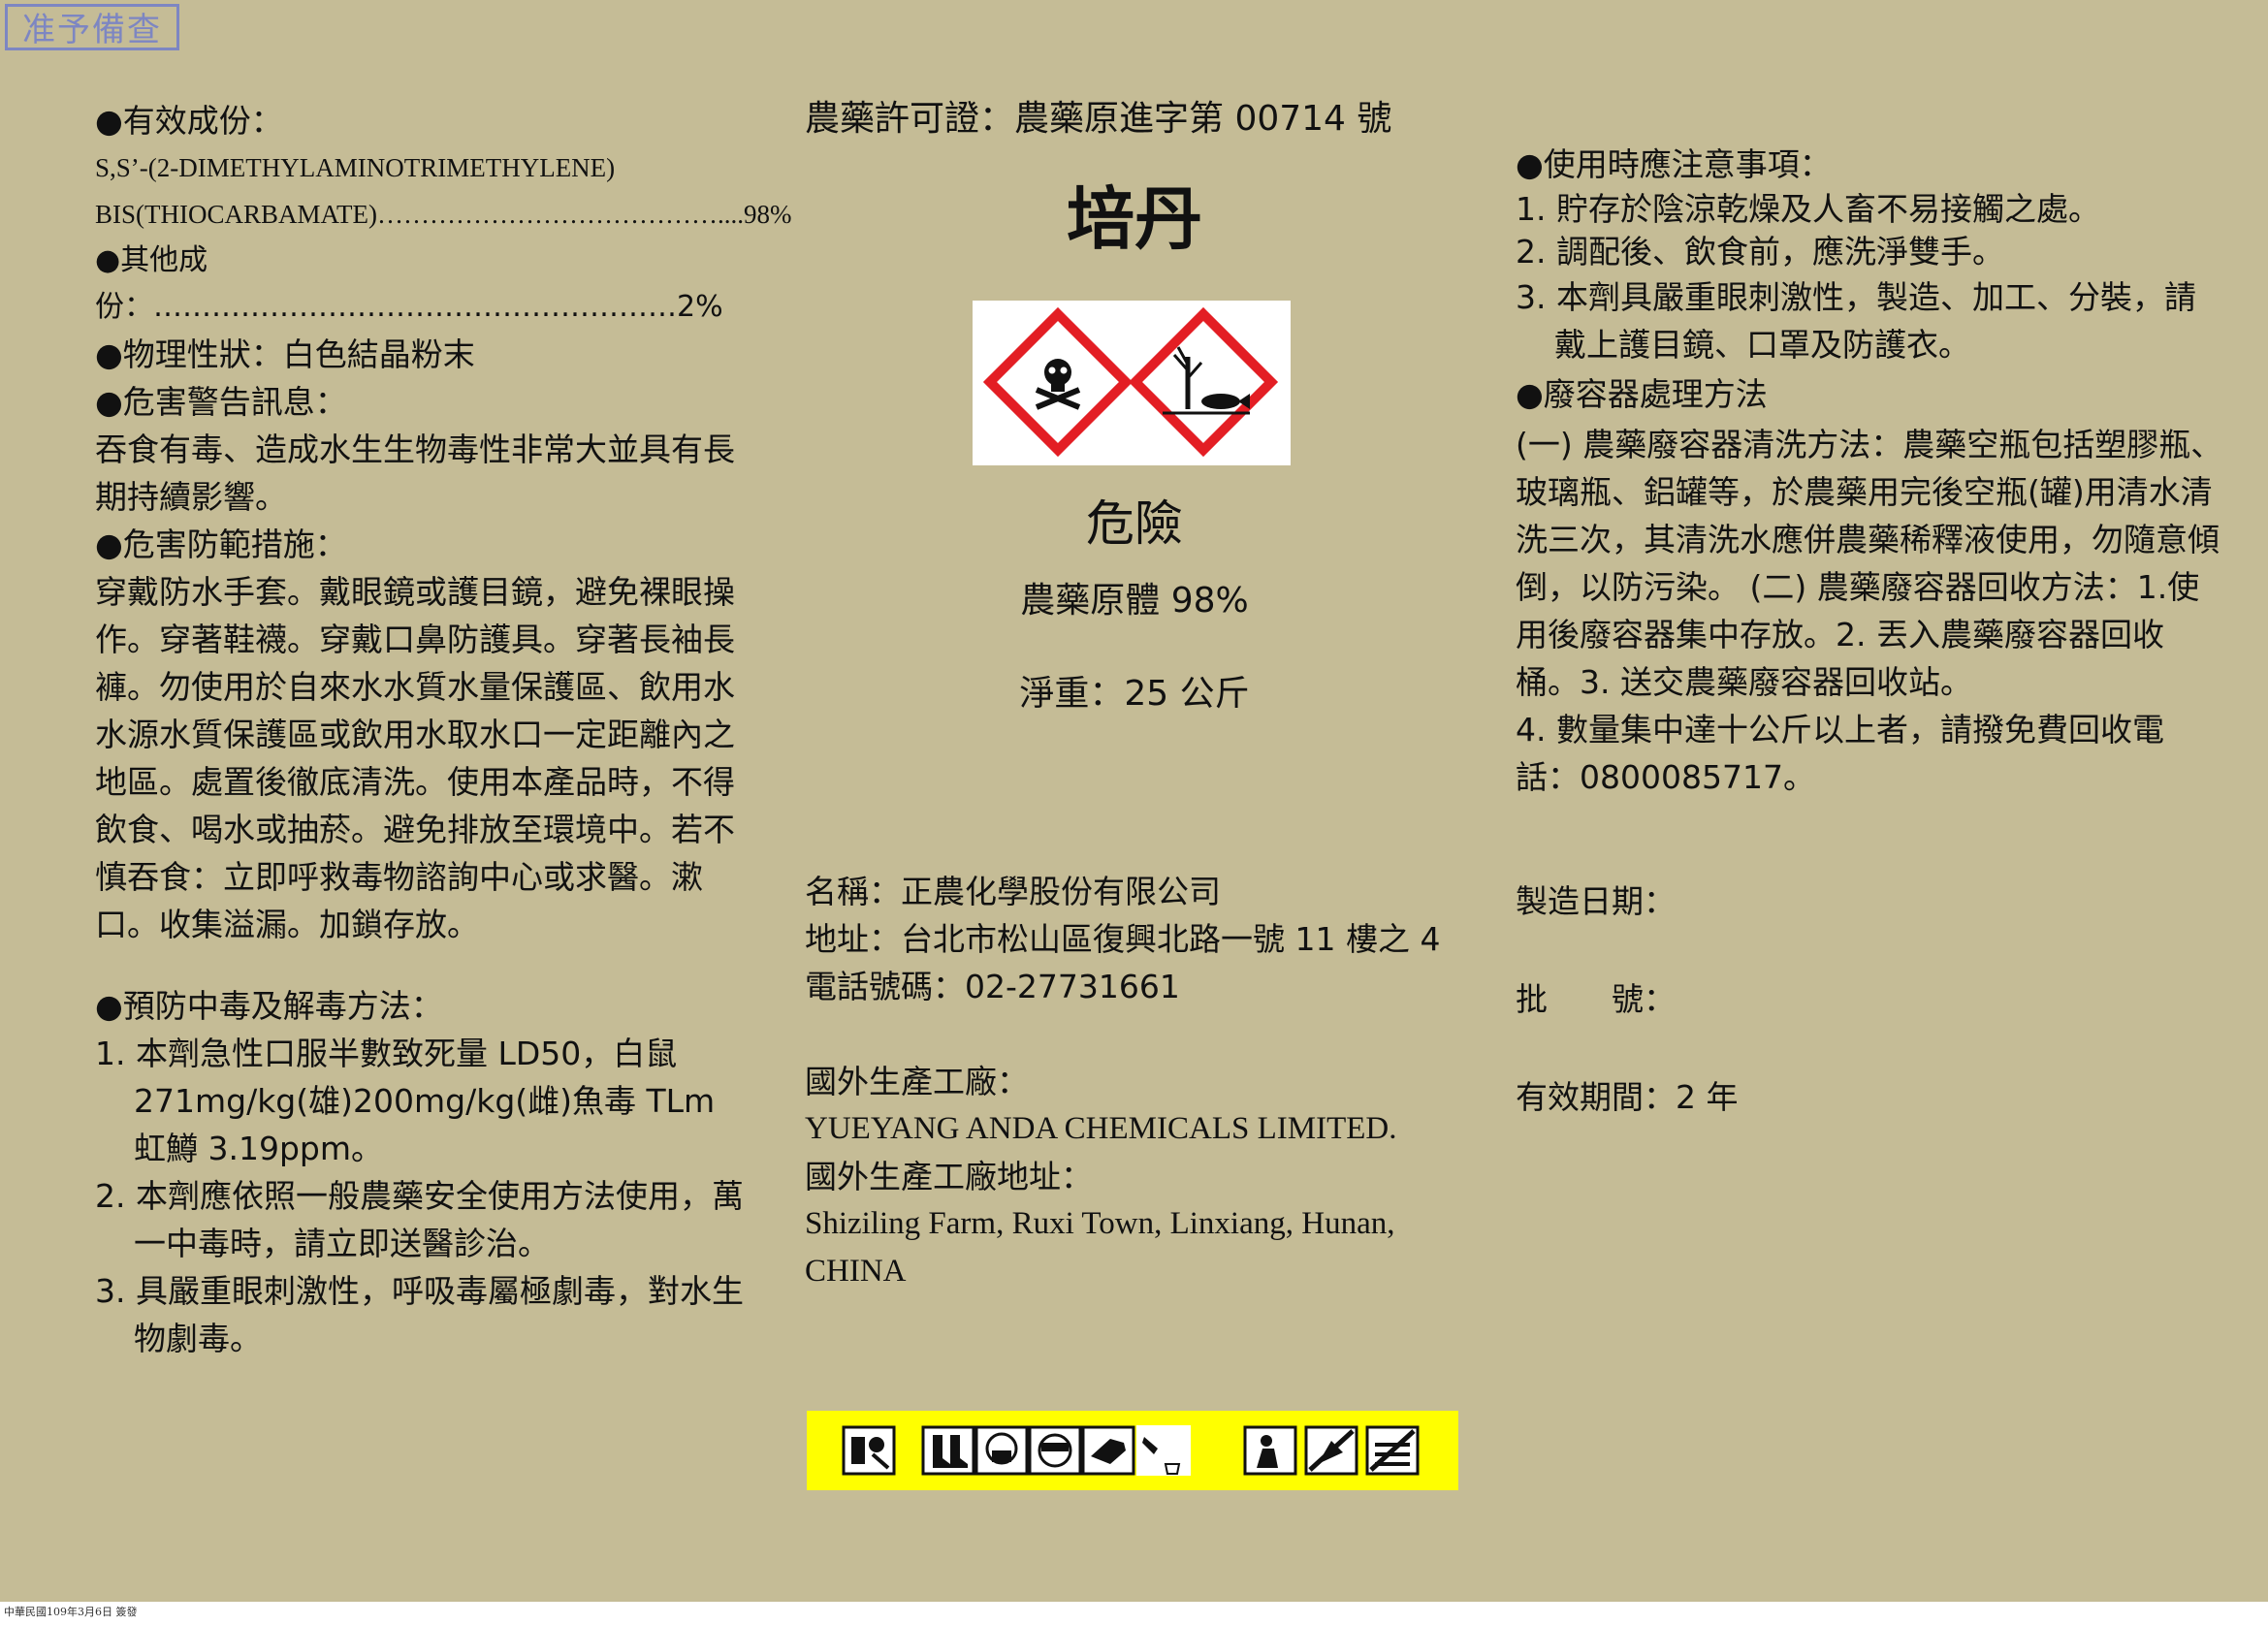  I want to click on precaution-item: 1. 貯存於陰涼乾燥及人畜不易接觸之處。, so click(1808, 209).